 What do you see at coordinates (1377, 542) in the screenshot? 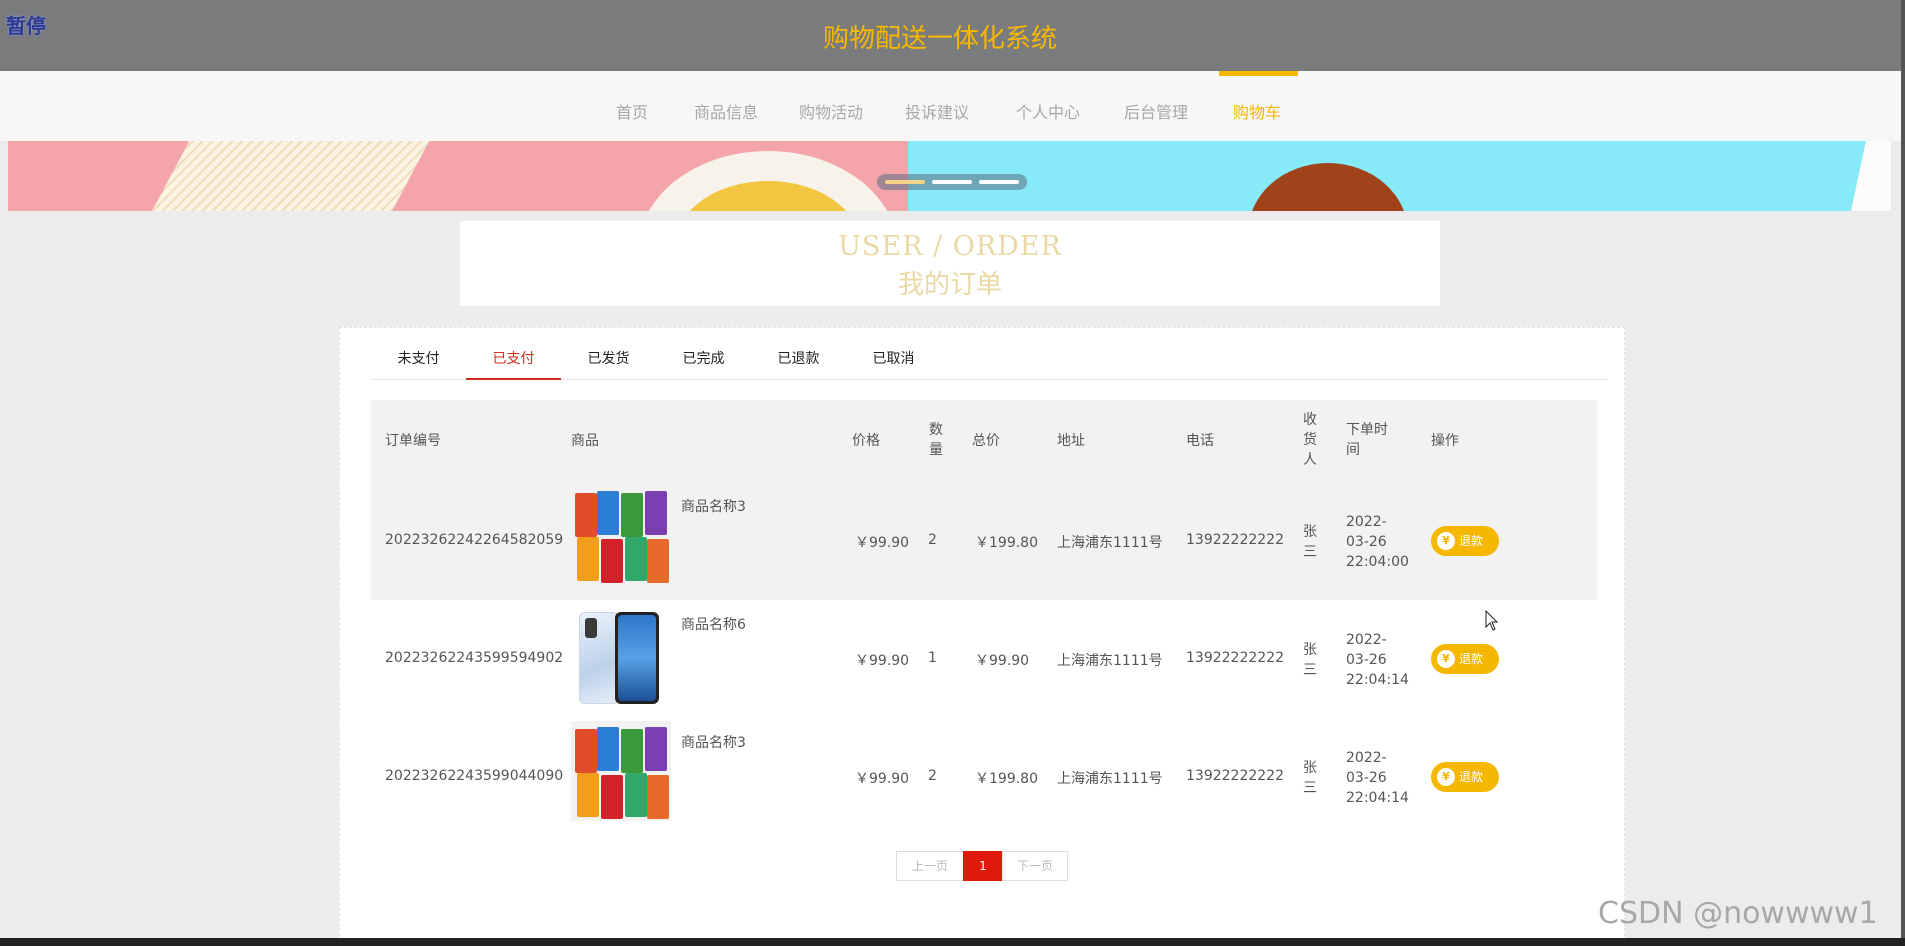
I see `order-time: 2022-03-26 22:04:00` at bounding box center [1377, 542].